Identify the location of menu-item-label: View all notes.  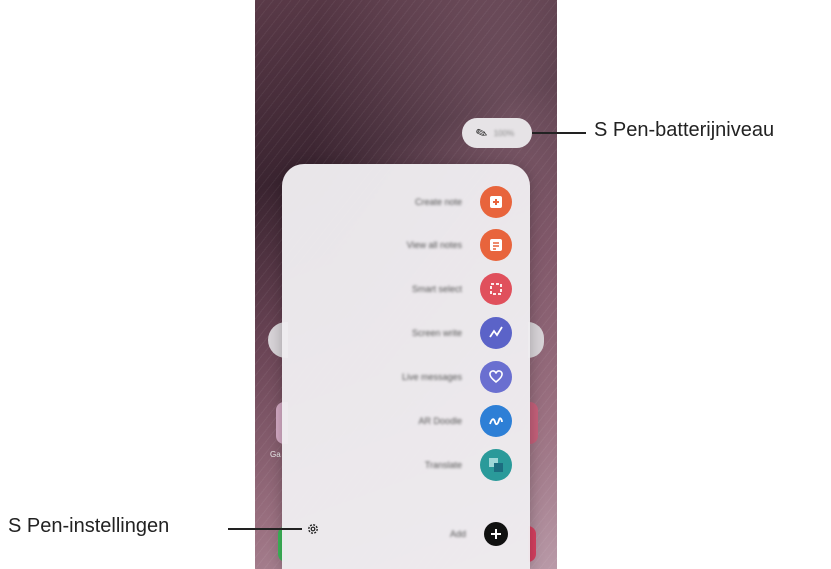
(434, 245).